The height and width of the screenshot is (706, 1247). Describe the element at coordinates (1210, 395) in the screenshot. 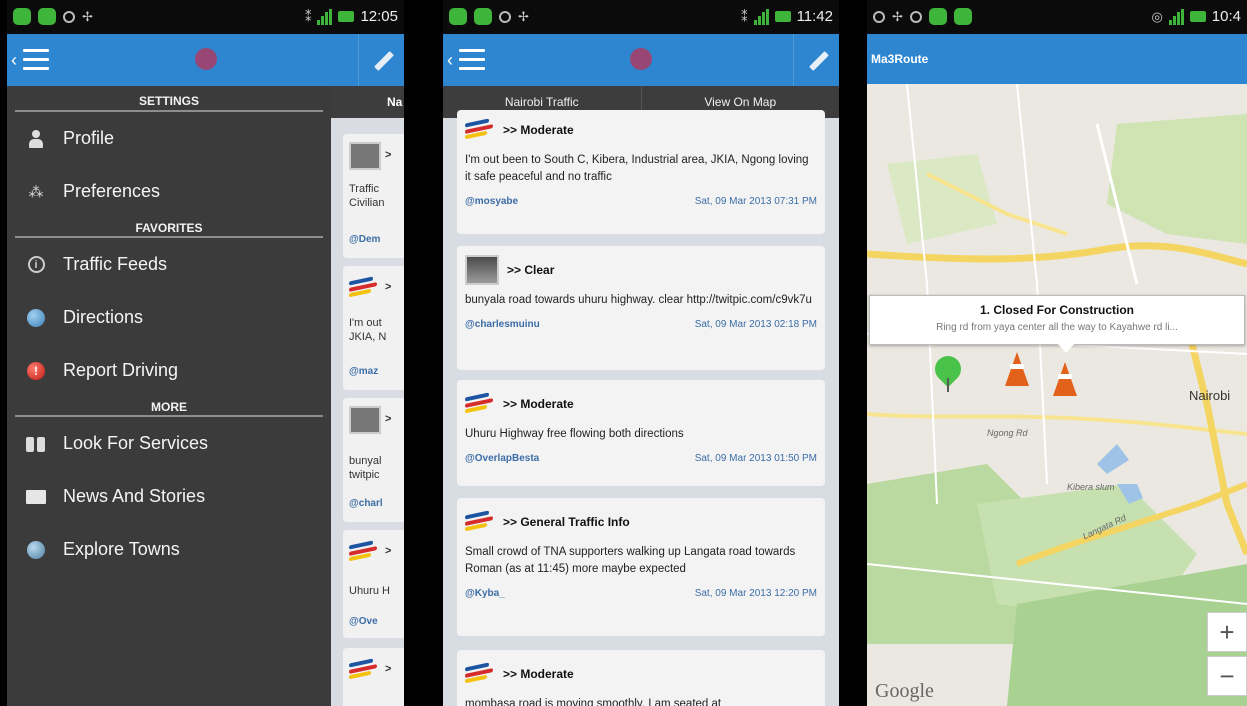

I see `map-label-nairobi: Nairobi` at that location.